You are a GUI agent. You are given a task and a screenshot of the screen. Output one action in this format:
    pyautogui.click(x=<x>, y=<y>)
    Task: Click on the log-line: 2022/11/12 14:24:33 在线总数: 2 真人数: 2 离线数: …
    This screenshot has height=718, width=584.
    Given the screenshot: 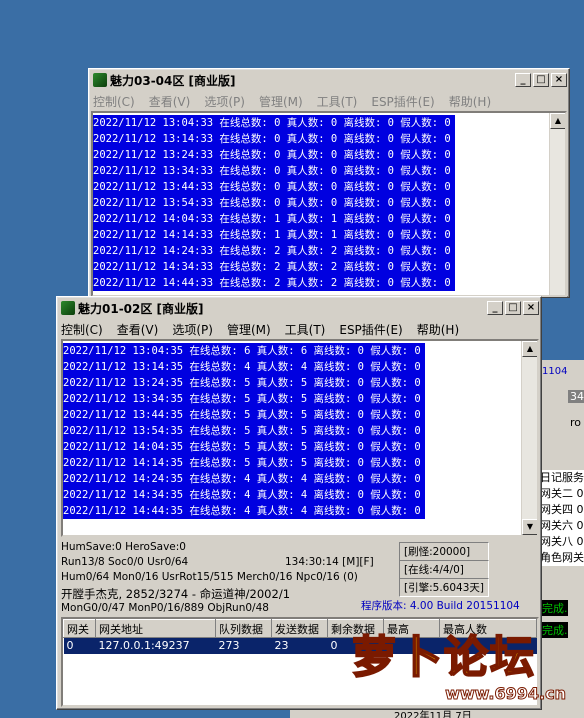 What is the action you would take?
    pyautogui.click(x=274, y=251)
    